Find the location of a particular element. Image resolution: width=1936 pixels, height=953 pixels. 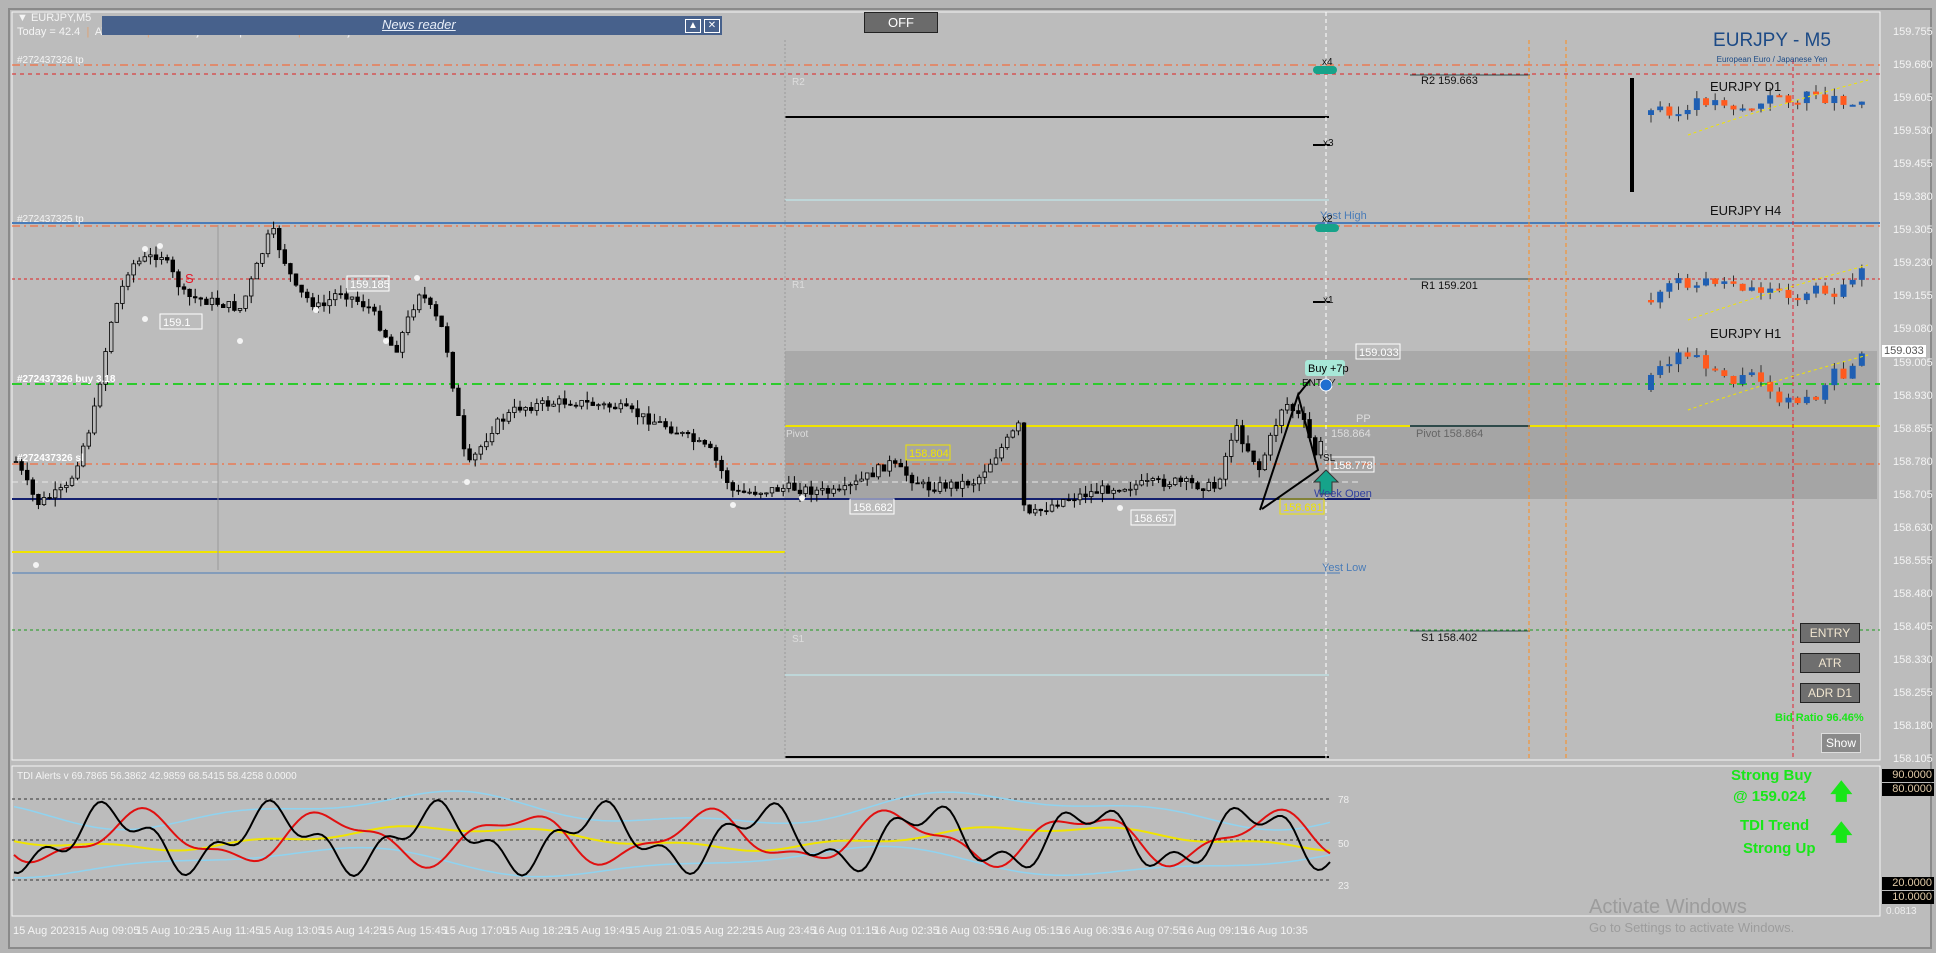

price-axis-label: 159.305 is located at coordinates (1913, 230).